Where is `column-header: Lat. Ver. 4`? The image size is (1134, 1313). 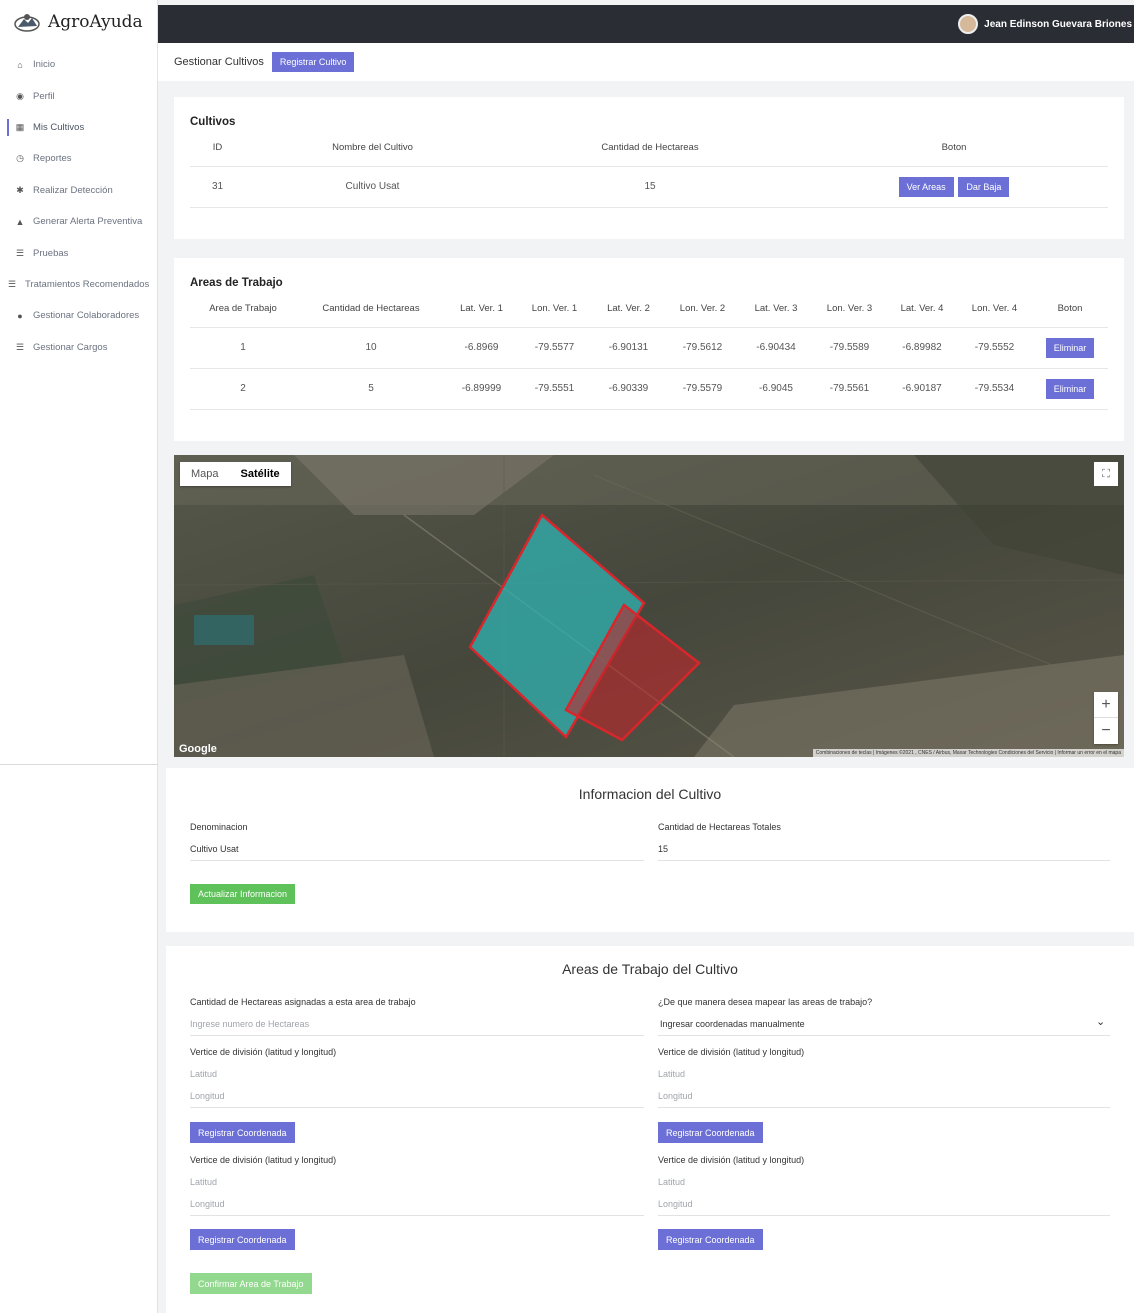 column-header: Lat. Ver. 4 is located at coordinates (922, 309).